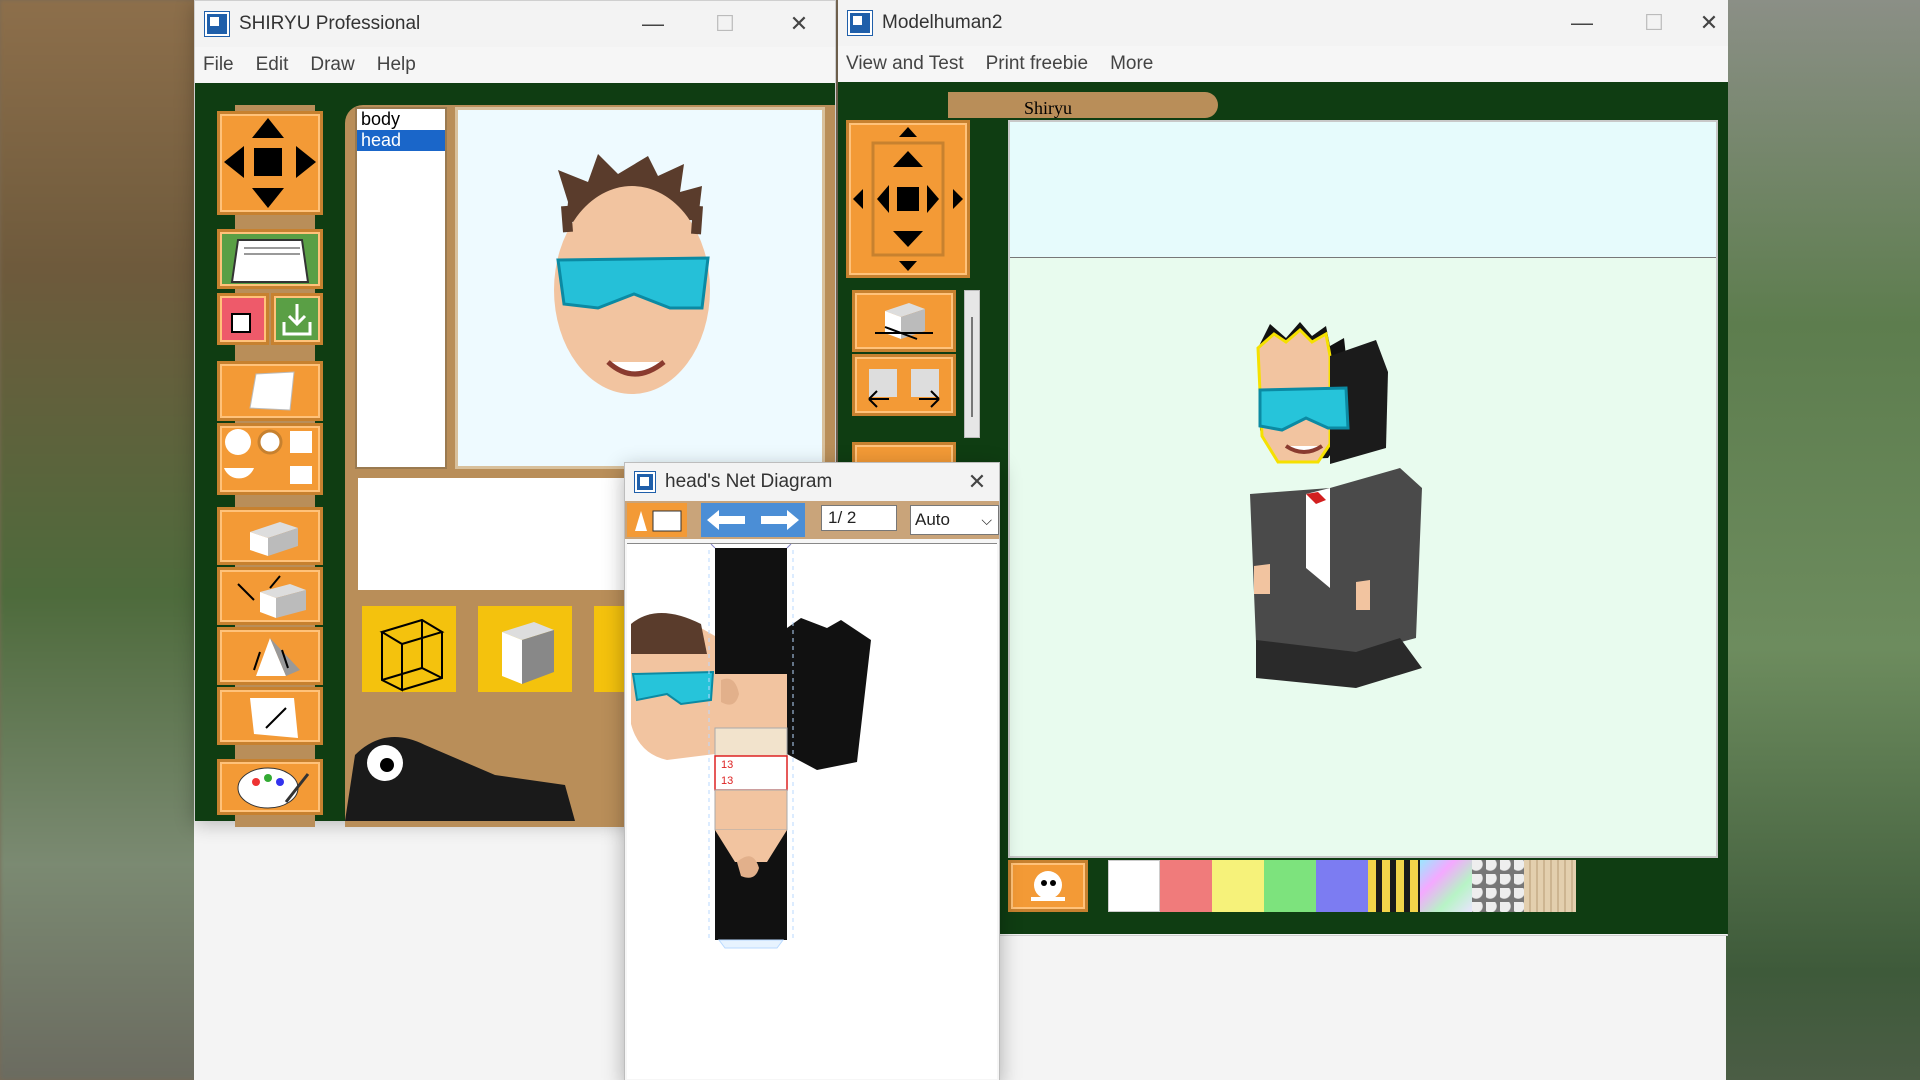  I want to click on swatch-pattern-stripes, so click(1394, 886).